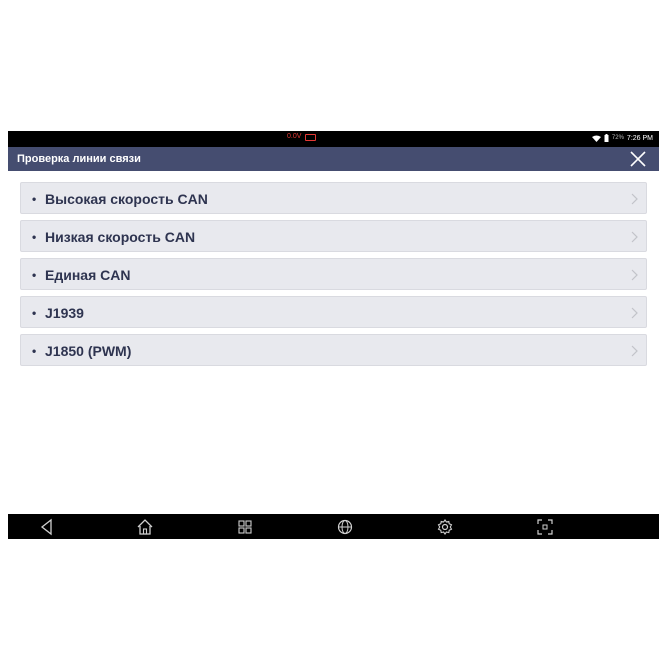 The height and width of the screenshot is (667, 667). I want to click on back-icon, so click(47, 527).